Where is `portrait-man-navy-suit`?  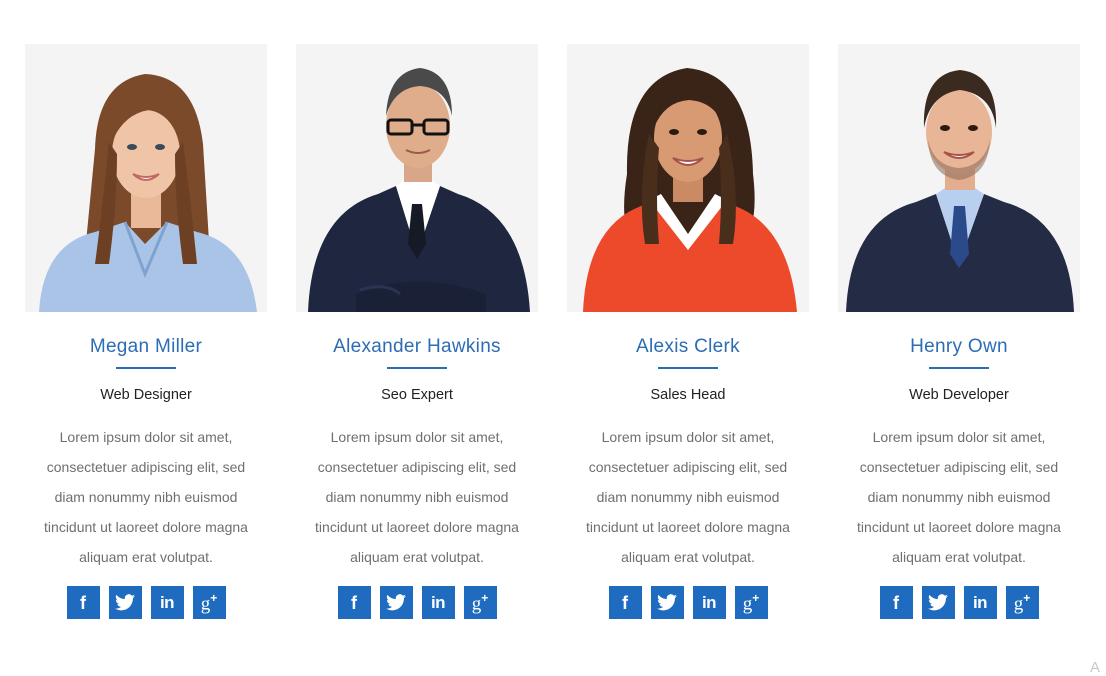
portrait-man-navy-suit is located at coordinates (959, 178).